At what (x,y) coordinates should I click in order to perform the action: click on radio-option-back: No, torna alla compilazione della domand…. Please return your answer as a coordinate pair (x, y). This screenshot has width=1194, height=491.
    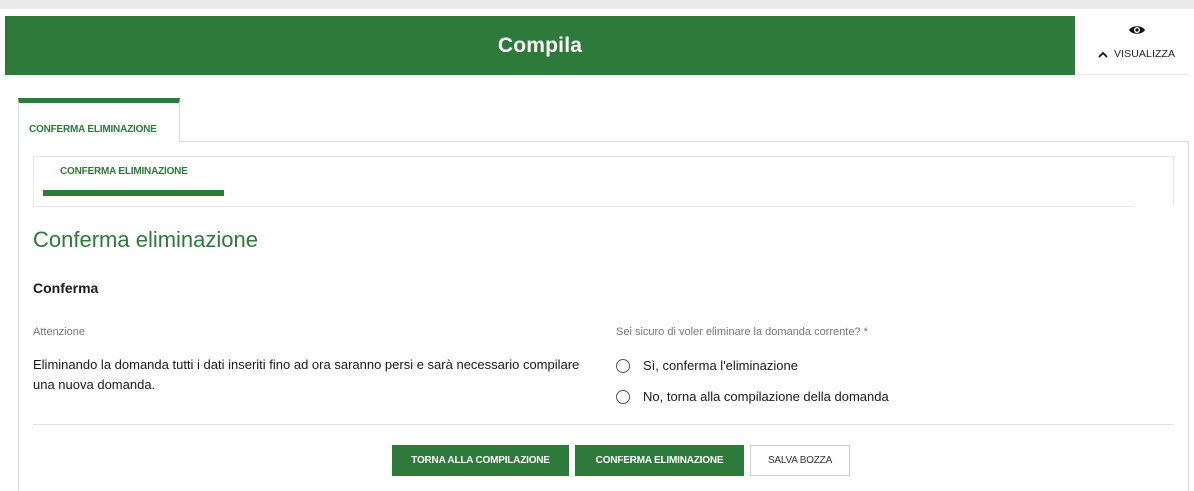
    Looking at the image, I should click on (752, 396).